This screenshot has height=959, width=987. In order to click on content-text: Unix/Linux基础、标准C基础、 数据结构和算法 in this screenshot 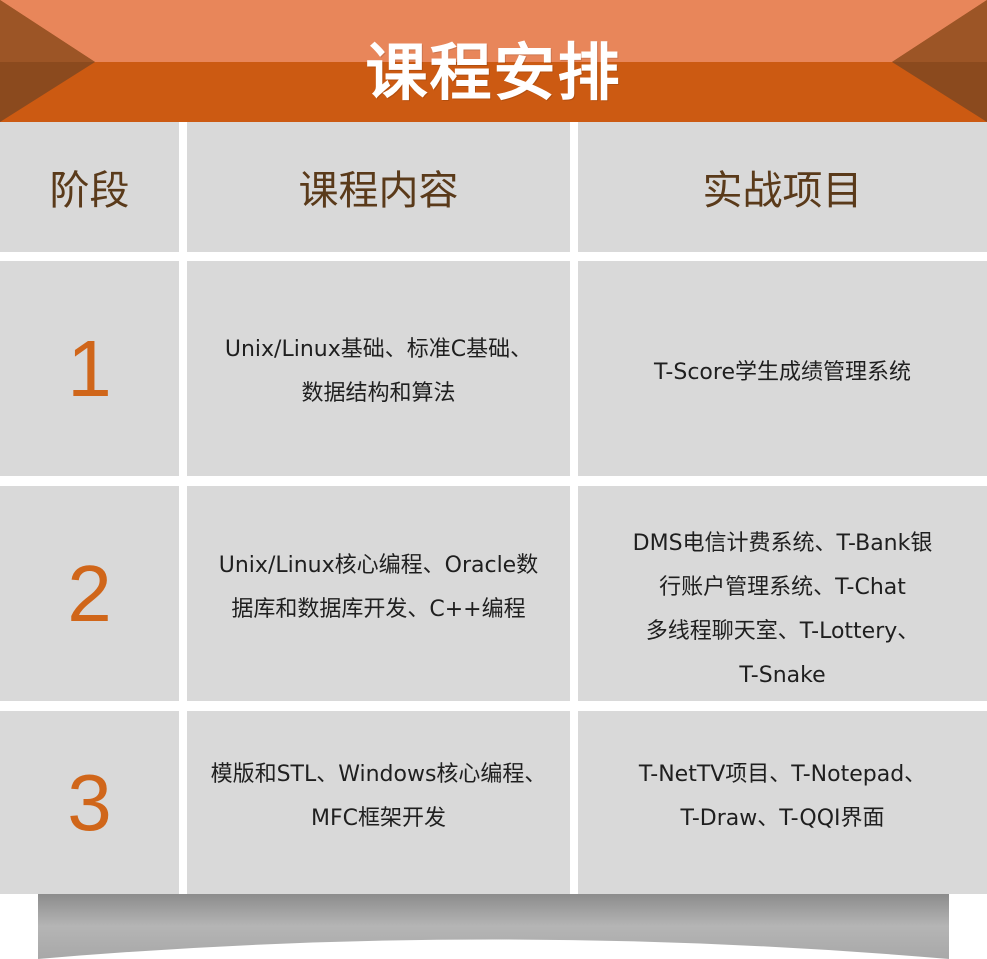, I will do `click(378, 372)`.